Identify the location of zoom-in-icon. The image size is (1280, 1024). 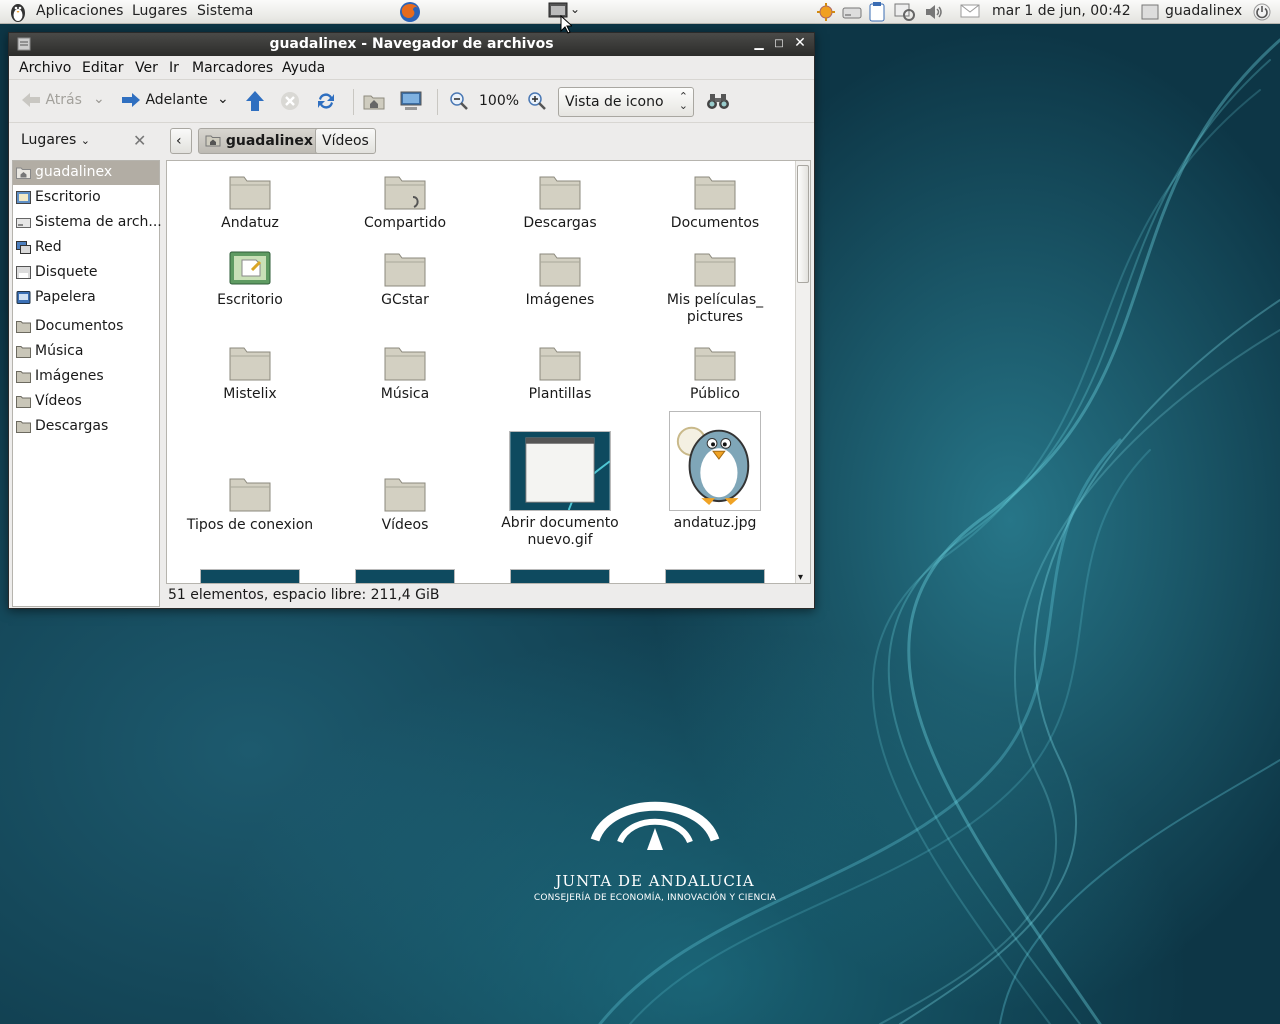
(537, 103).